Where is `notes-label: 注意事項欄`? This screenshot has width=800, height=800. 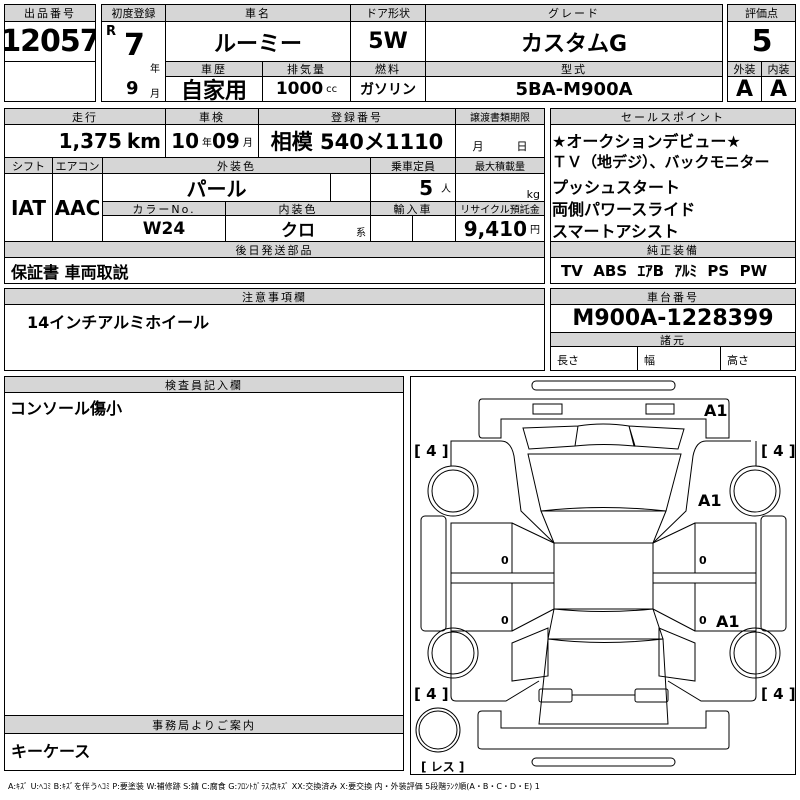
notes-label: 注意事項欄 is located at coordinates (274, 296).